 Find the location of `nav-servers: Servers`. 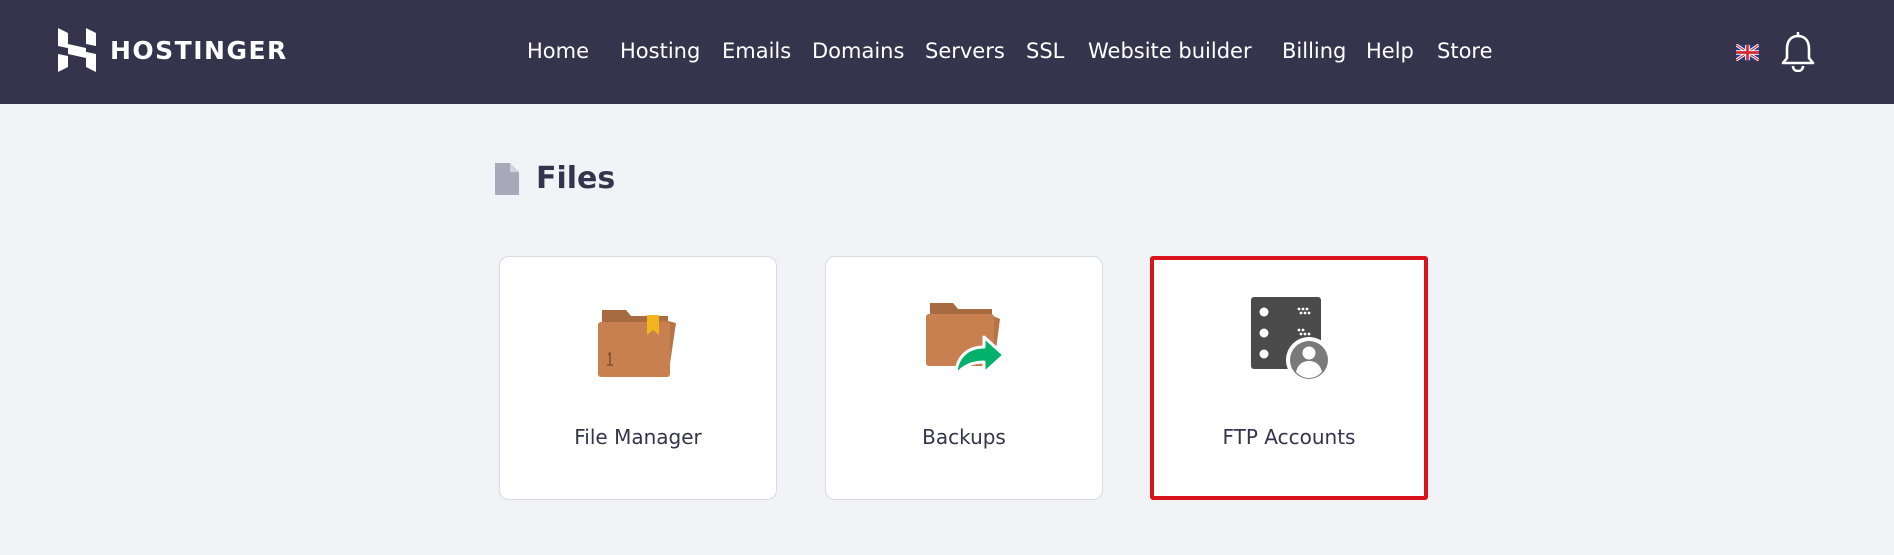

nav-servers: Servers is located at coordinates (965, 51).